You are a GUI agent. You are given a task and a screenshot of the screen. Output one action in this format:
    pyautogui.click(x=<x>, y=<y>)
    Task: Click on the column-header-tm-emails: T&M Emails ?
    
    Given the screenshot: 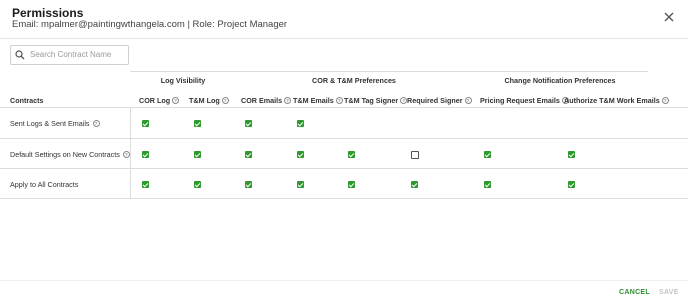 What is the action you would take?
    pyautogui.click(x=318, y=100)
    